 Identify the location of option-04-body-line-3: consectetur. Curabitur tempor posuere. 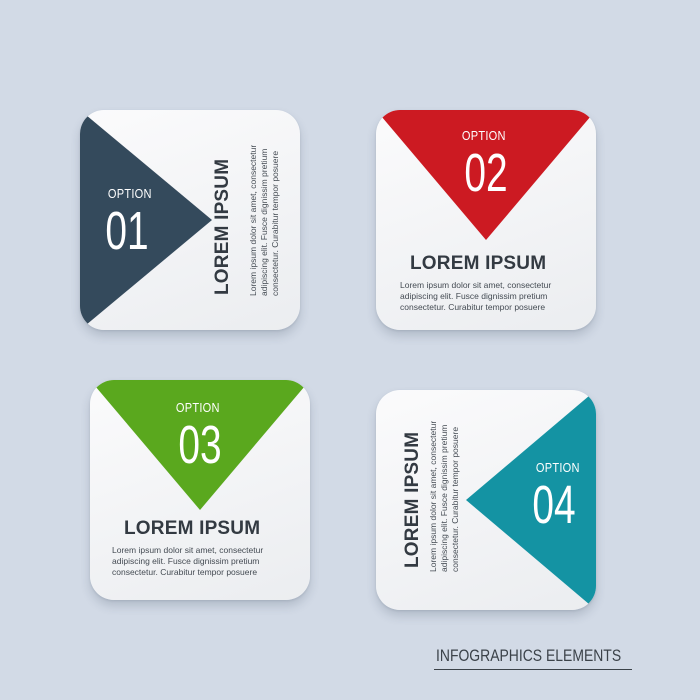
(455, 499).